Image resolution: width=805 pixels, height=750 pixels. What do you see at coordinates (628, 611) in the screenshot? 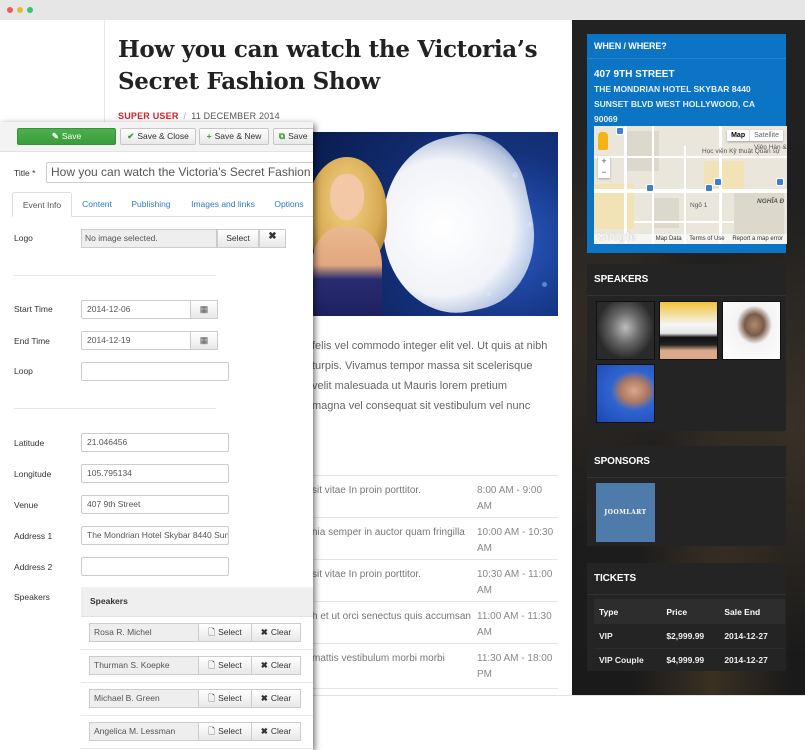
I see `column-header-type: Type` at bounding box center [628, 611].